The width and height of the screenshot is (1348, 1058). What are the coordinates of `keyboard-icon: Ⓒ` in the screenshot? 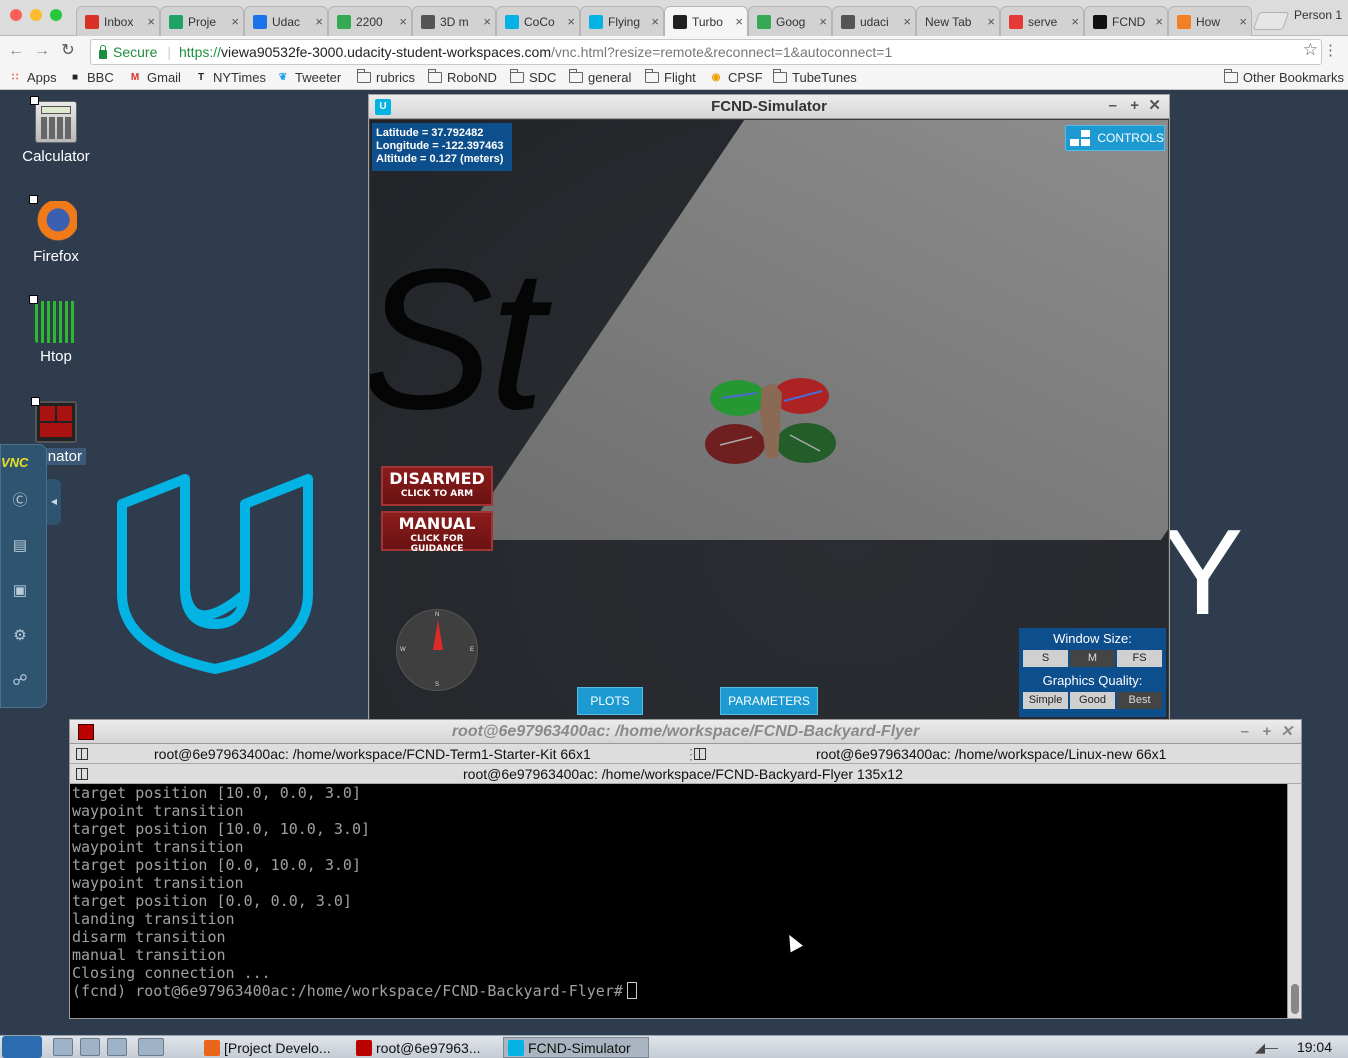 It's located at (20, 501).